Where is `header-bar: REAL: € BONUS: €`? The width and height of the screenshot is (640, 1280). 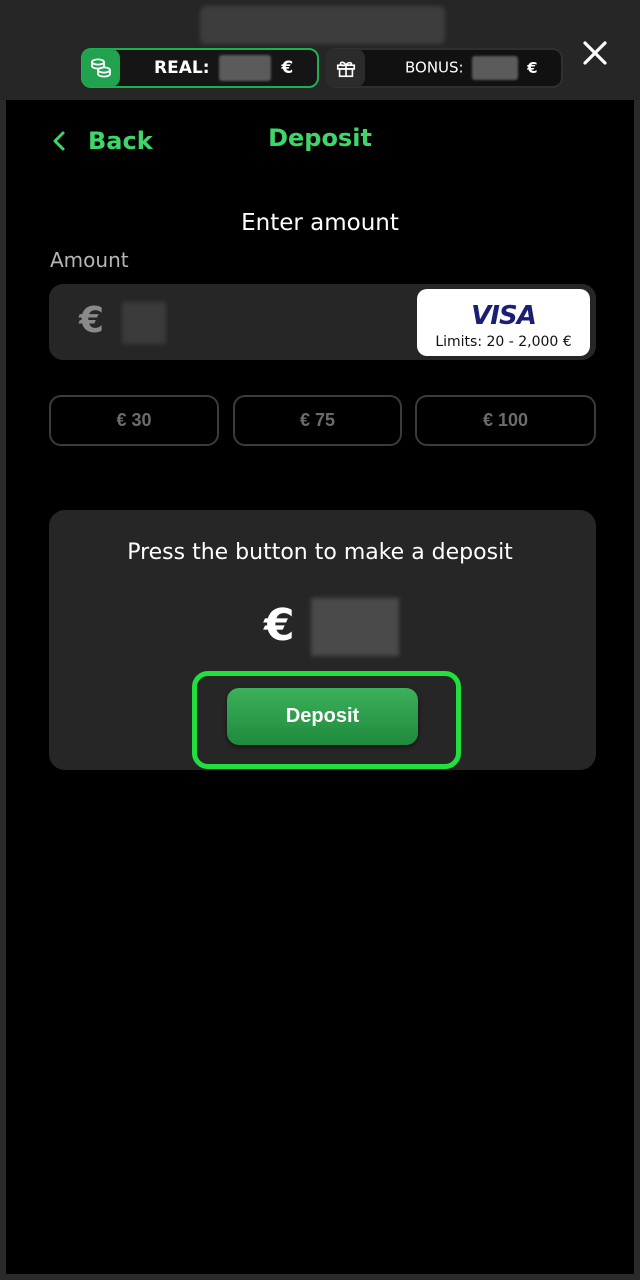 header-bar: REAL: € BONUS: € is located at coordinates (320, 50).